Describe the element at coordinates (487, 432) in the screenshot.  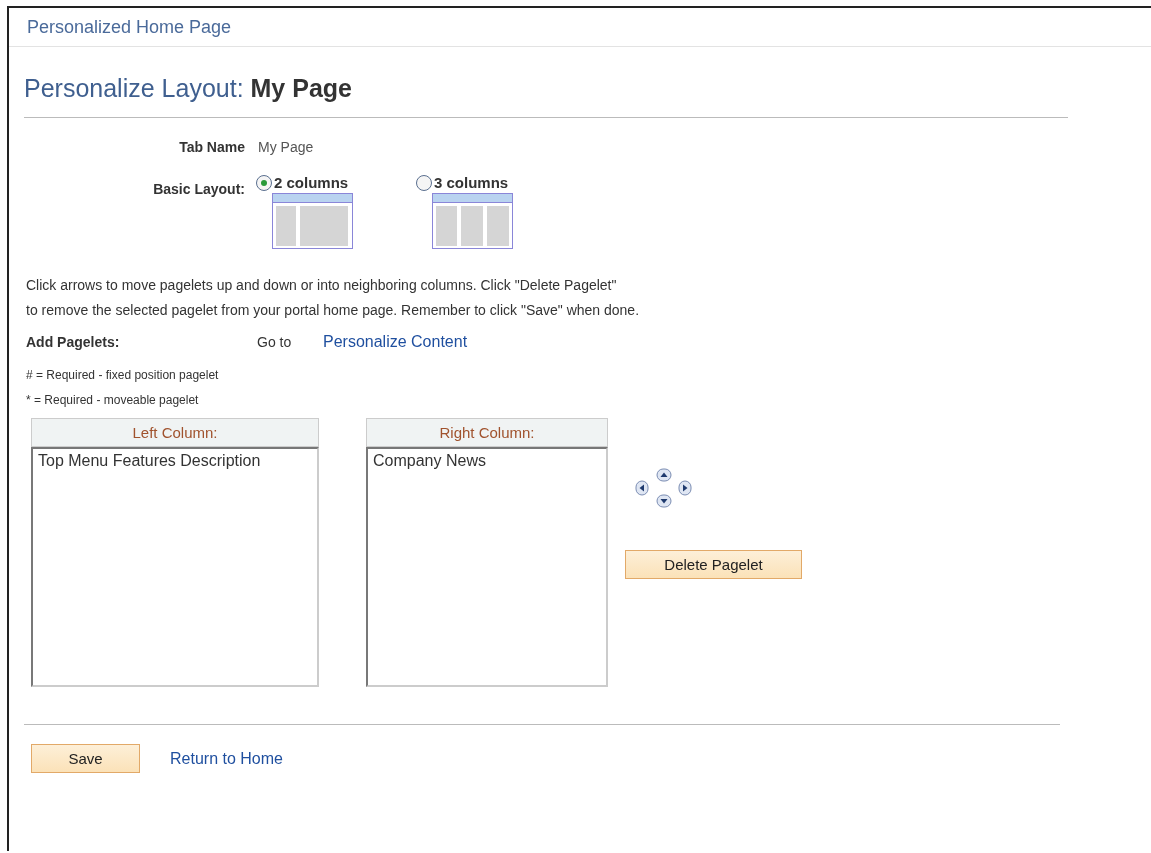
I see `column-header: Right Column:` at that location.